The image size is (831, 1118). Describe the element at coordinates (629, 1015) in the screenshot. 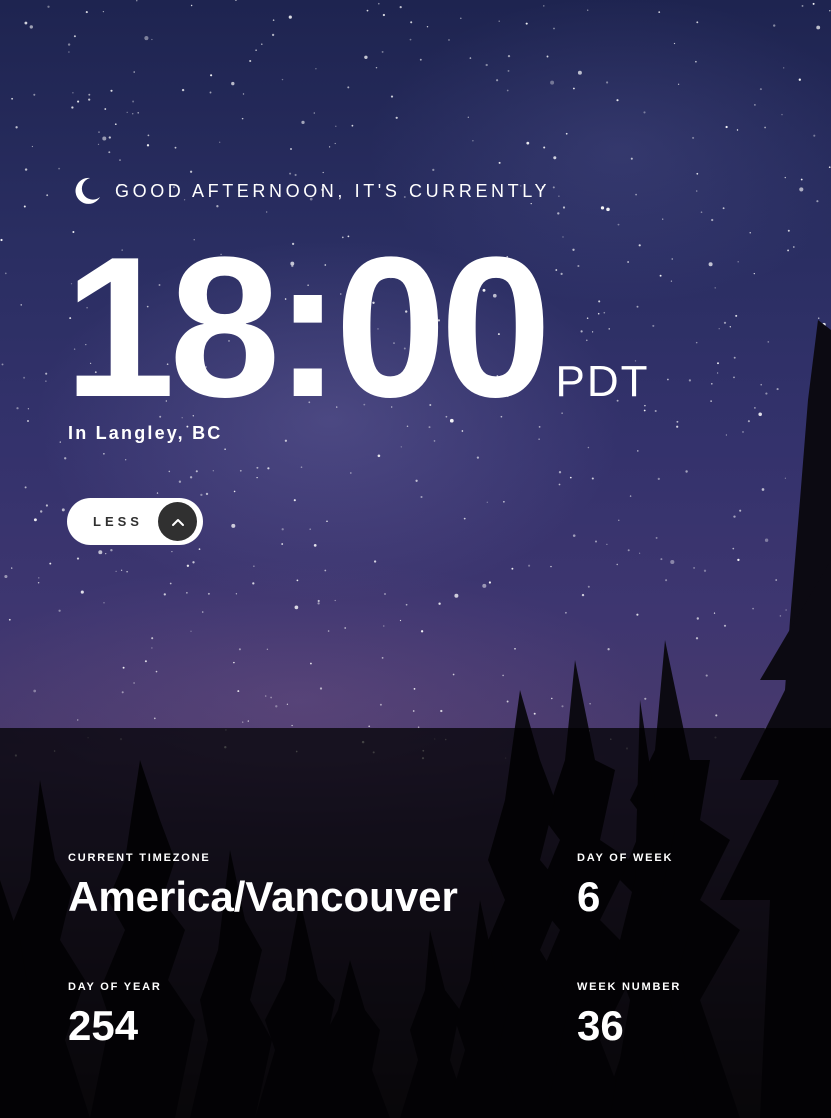

I see `detail-week-number: WEEK NUMBER 36` at that location.